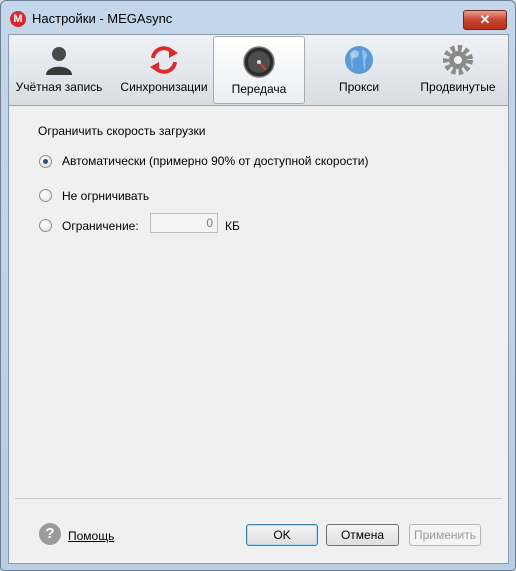 The width and height of the screenshot is (516, 571). Describe the element at coordinates (258, 18) in the screenshot. I see `title-bar: M Настройки - MEGAsync ✕` at that location.